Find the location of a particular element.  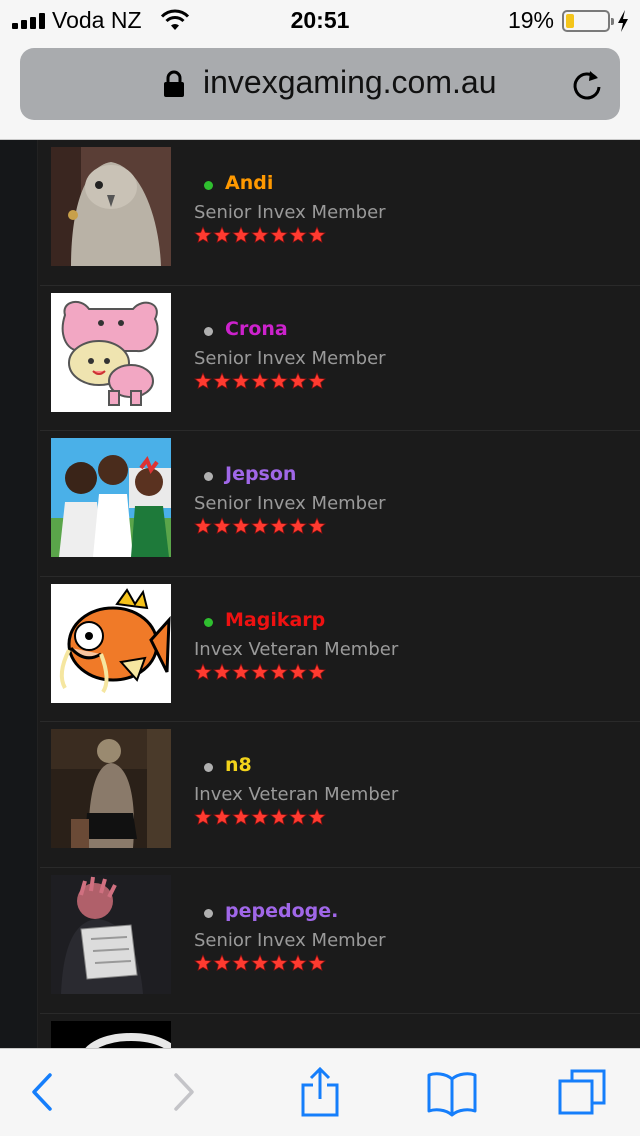

member-row: Jepson Senior Invex Member is located at coordinates (340, 504).